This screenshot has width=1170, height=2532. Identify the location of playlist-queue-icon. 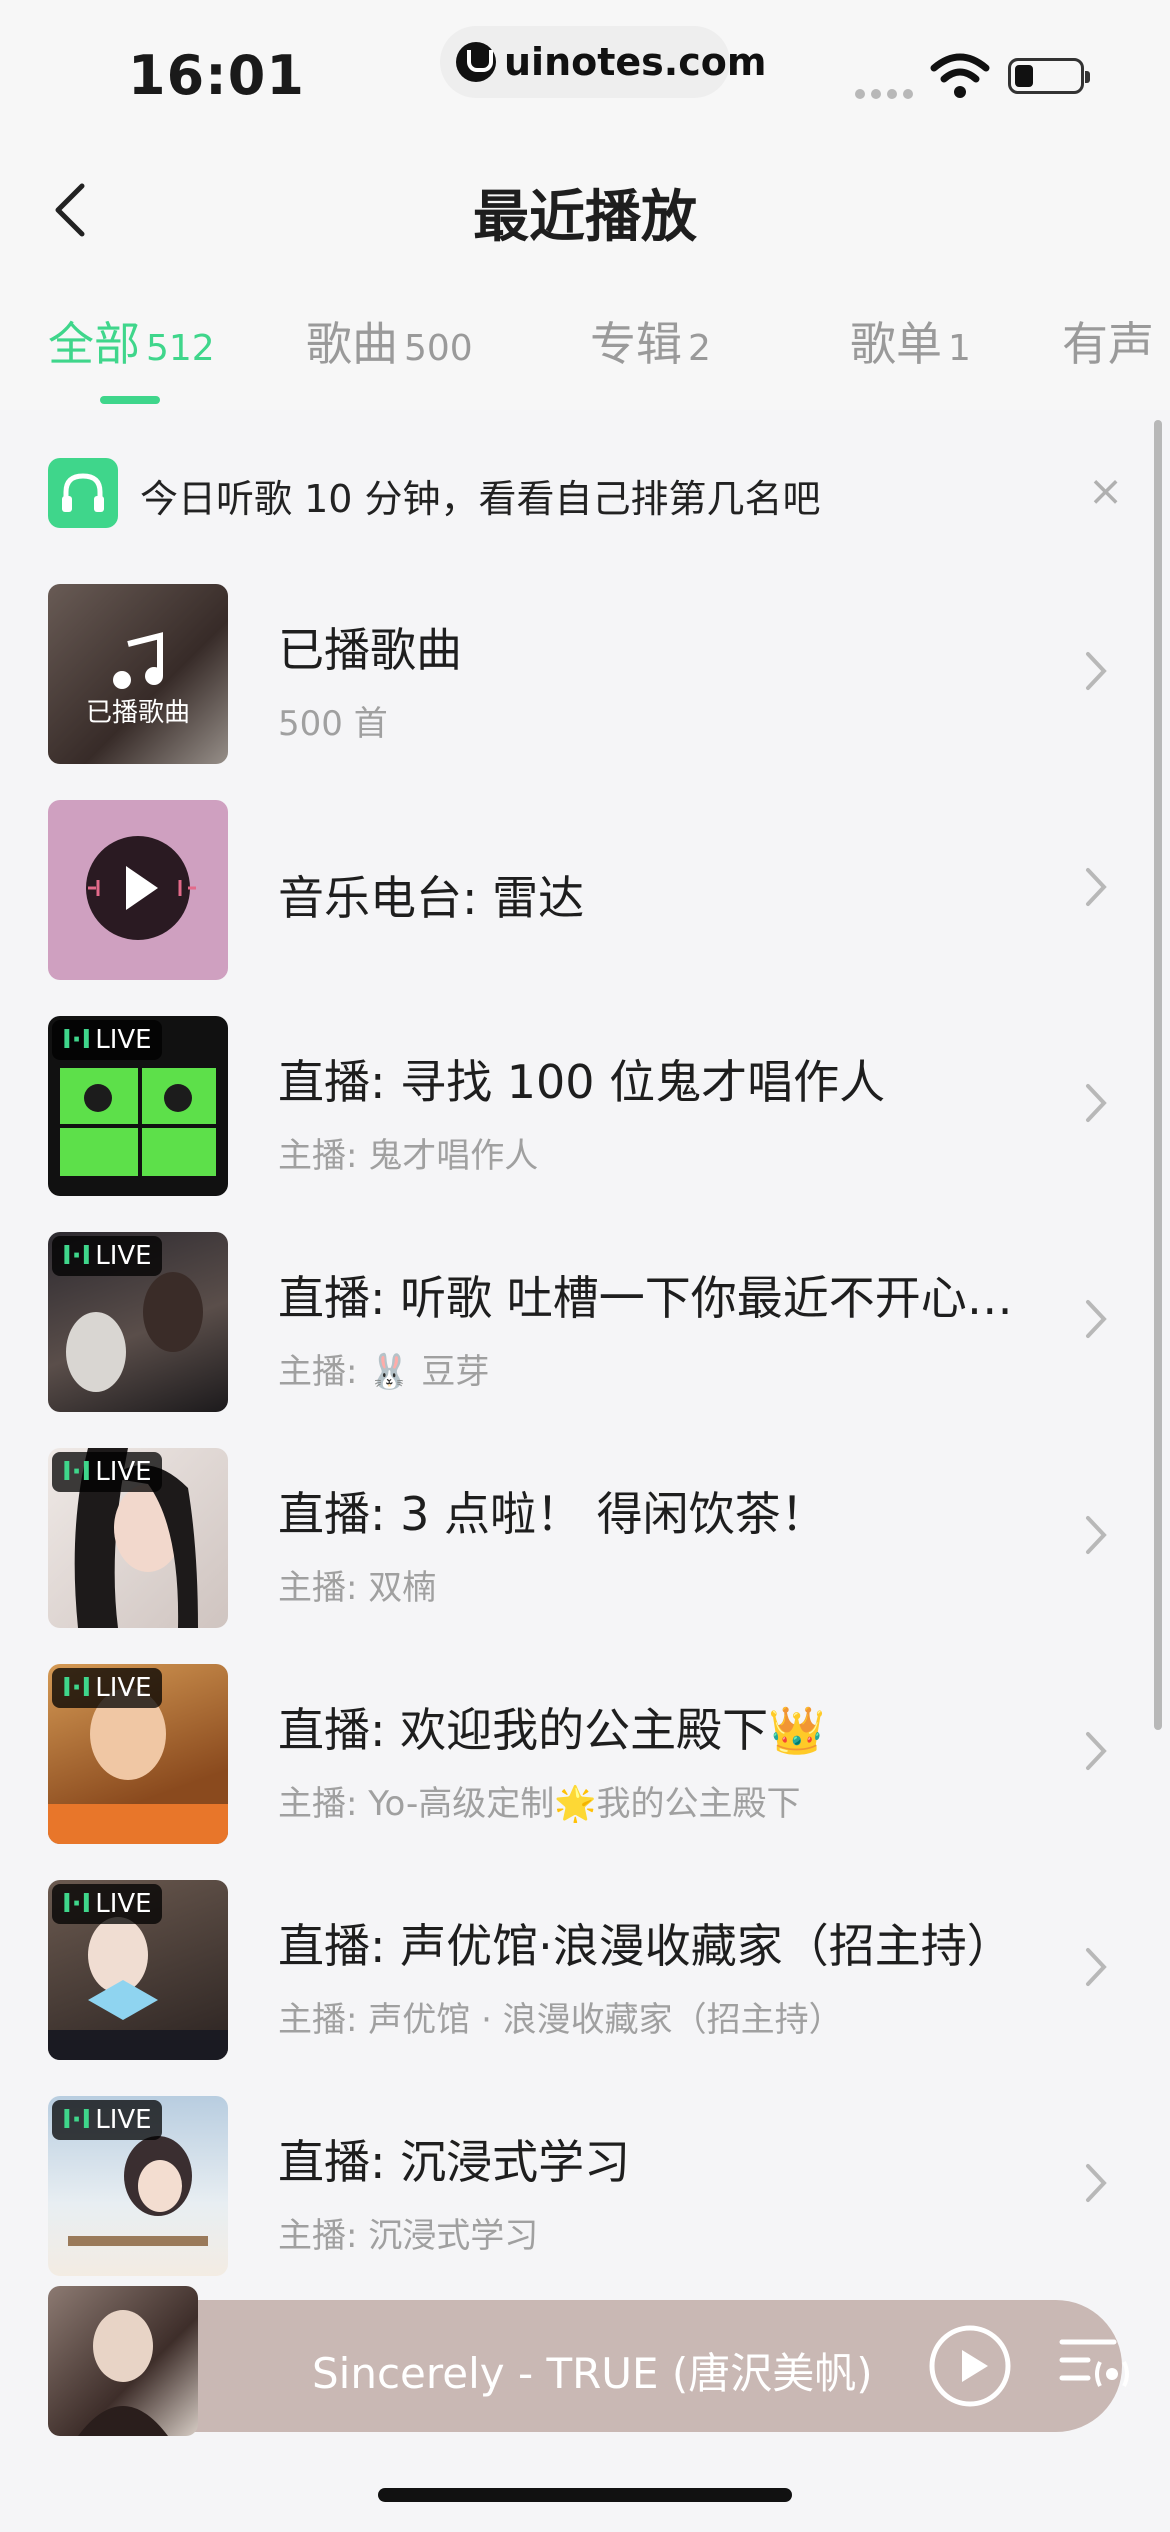
(1096, 2366).